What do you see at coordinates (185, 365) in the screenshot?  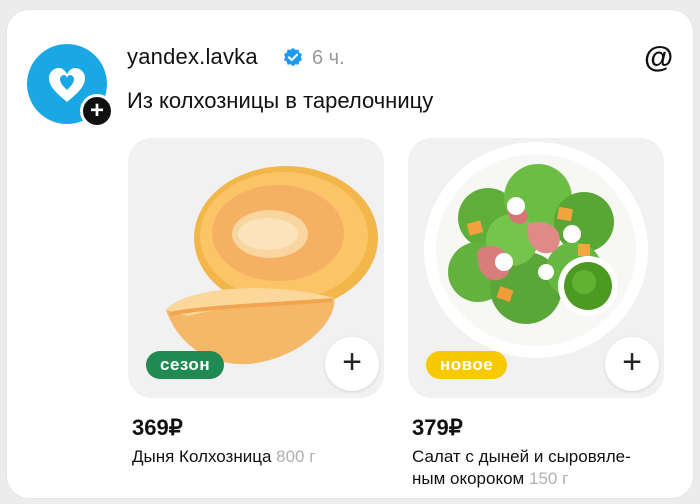 I see `season-tag: сезон` at bounding box center [185, 365].